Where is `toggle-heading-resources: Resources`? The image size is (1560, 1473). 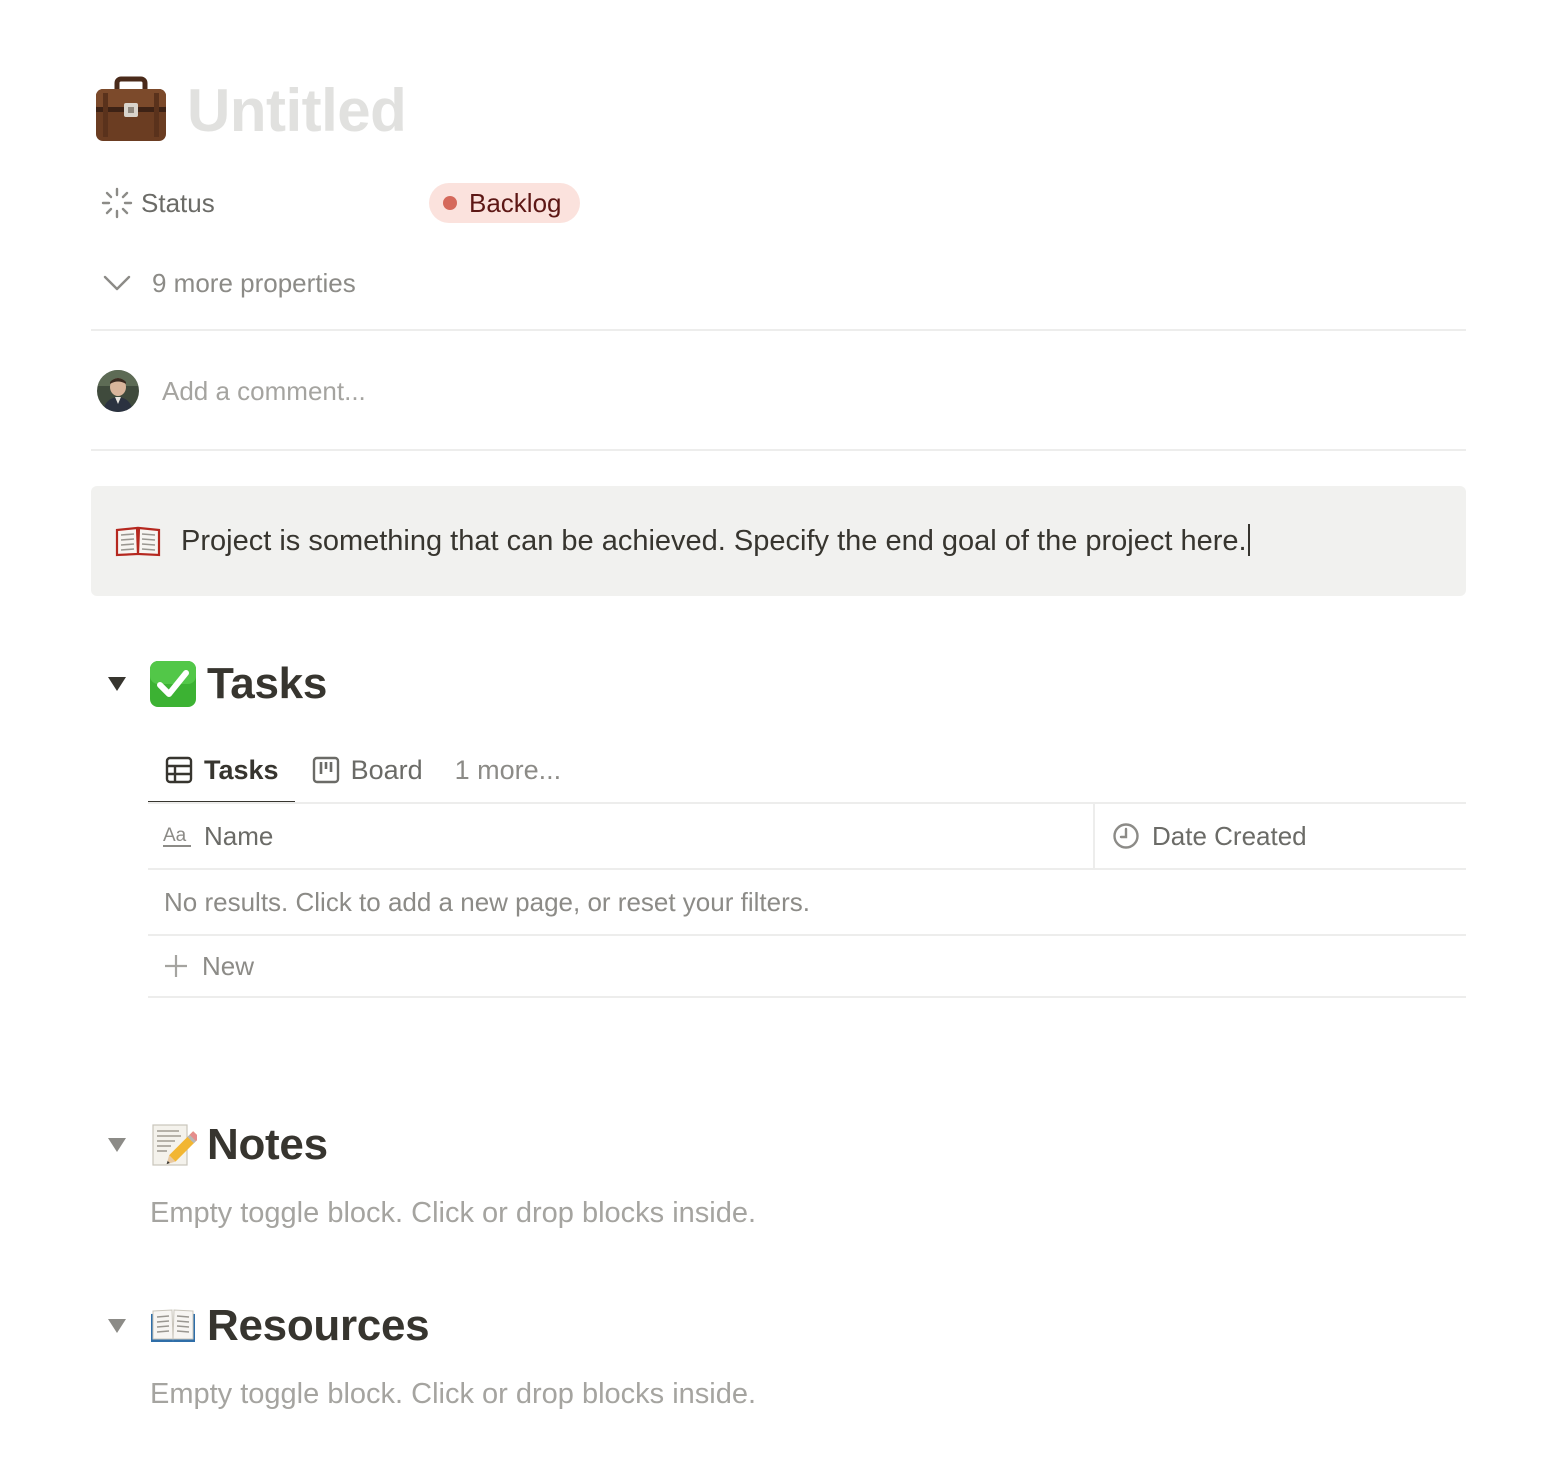
toggle-heading-resources: Resources is located at coordinates (265, 1326).